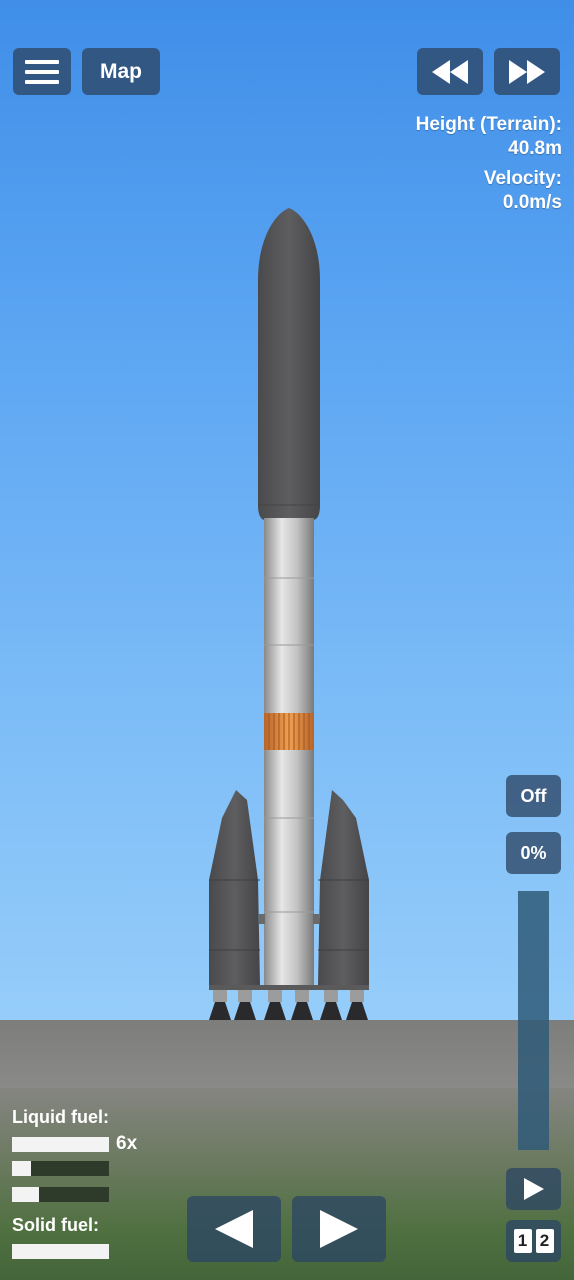  I want to click on rewind-button, so click(450, 71).